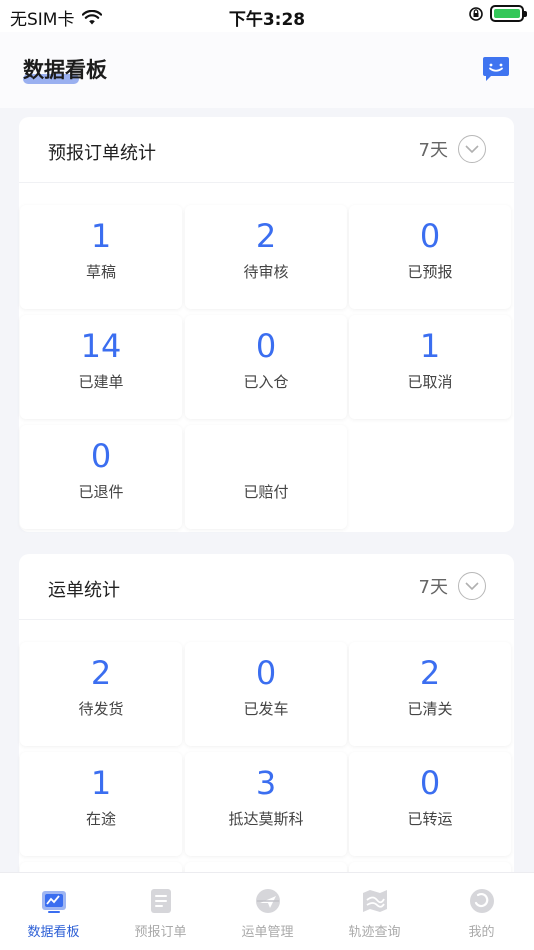 The image size is (534, 950). I want to click on stat-label: 已取消, so click(430, 382).